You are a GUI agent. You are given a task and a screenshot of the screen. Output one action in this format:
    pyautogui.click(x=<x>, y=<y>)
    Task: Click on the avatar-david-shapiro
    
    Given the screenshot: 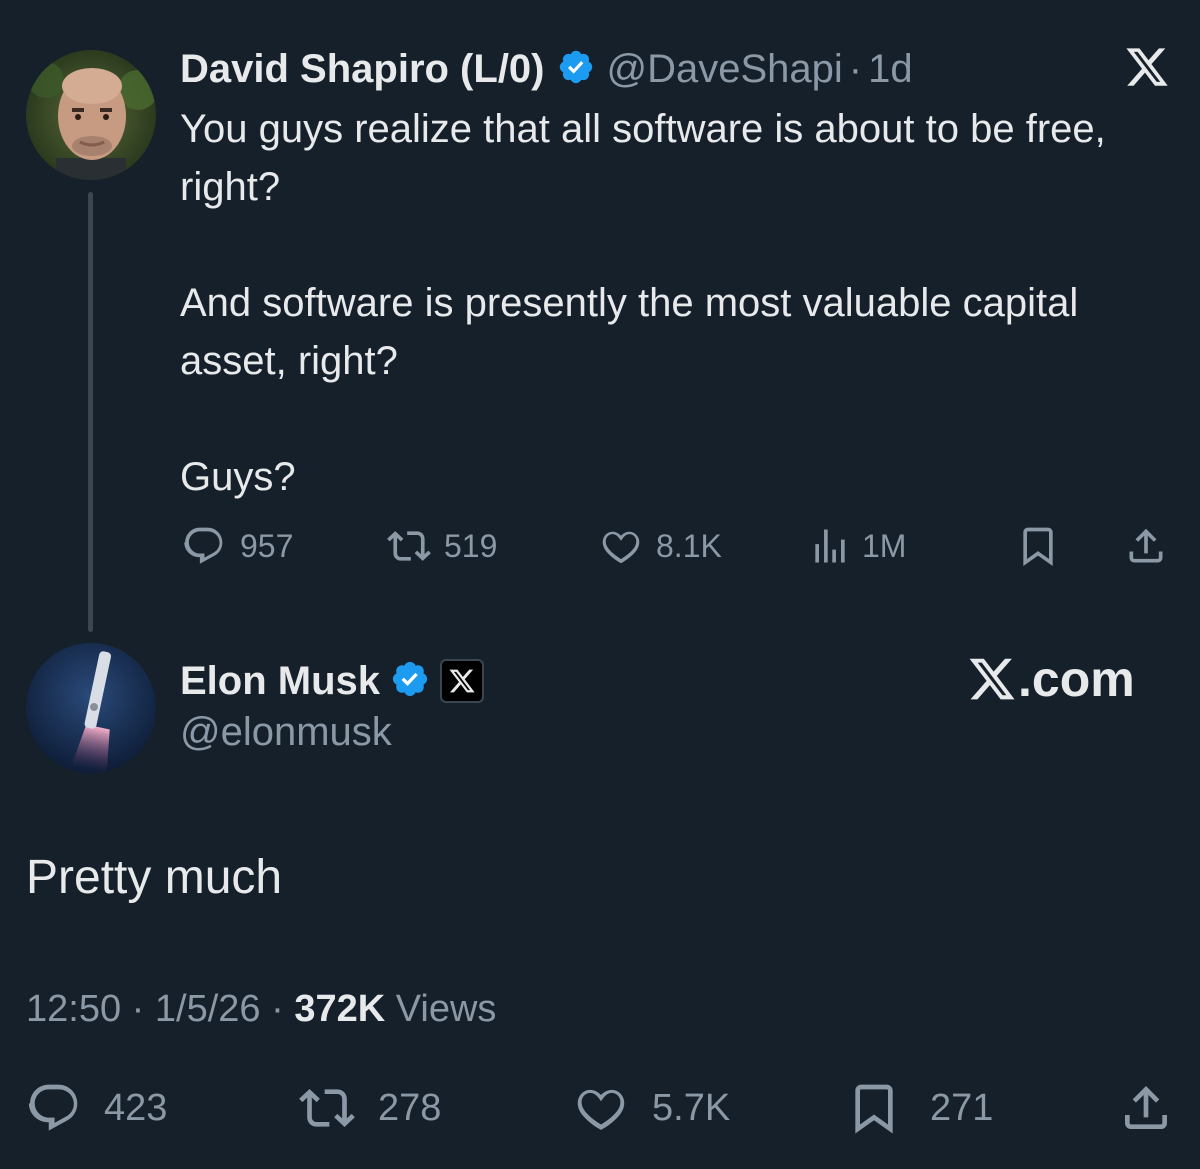 What is the action you would take?
    pyautogui.click(x=91, y=115)
    